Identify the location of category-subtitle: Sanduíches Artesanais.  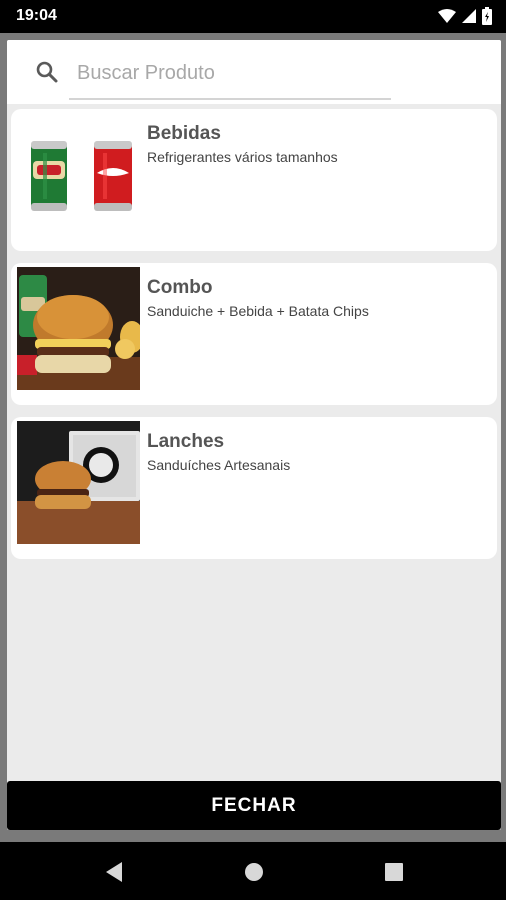
(219, 465).